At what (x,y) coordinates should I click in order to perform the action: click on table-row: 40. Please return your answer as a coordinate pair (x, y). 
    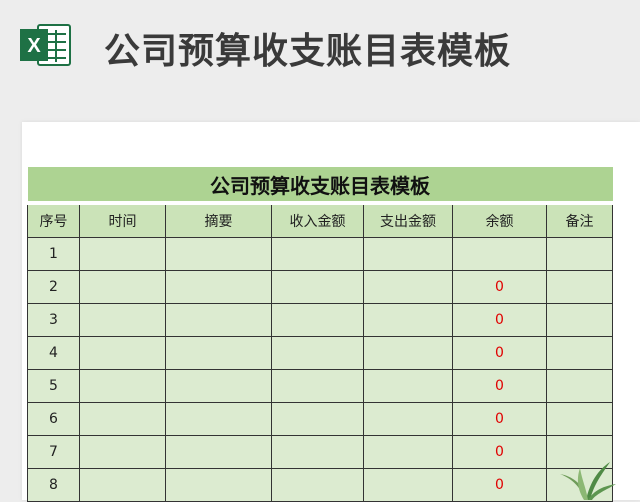
    Looking at the image, I should click on (320, 352).